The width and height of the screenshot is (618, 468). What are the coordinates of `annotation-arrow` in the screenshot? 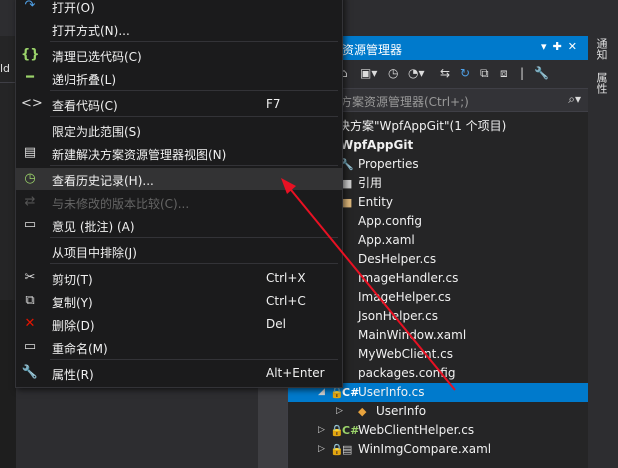 It's located at (368, 284).